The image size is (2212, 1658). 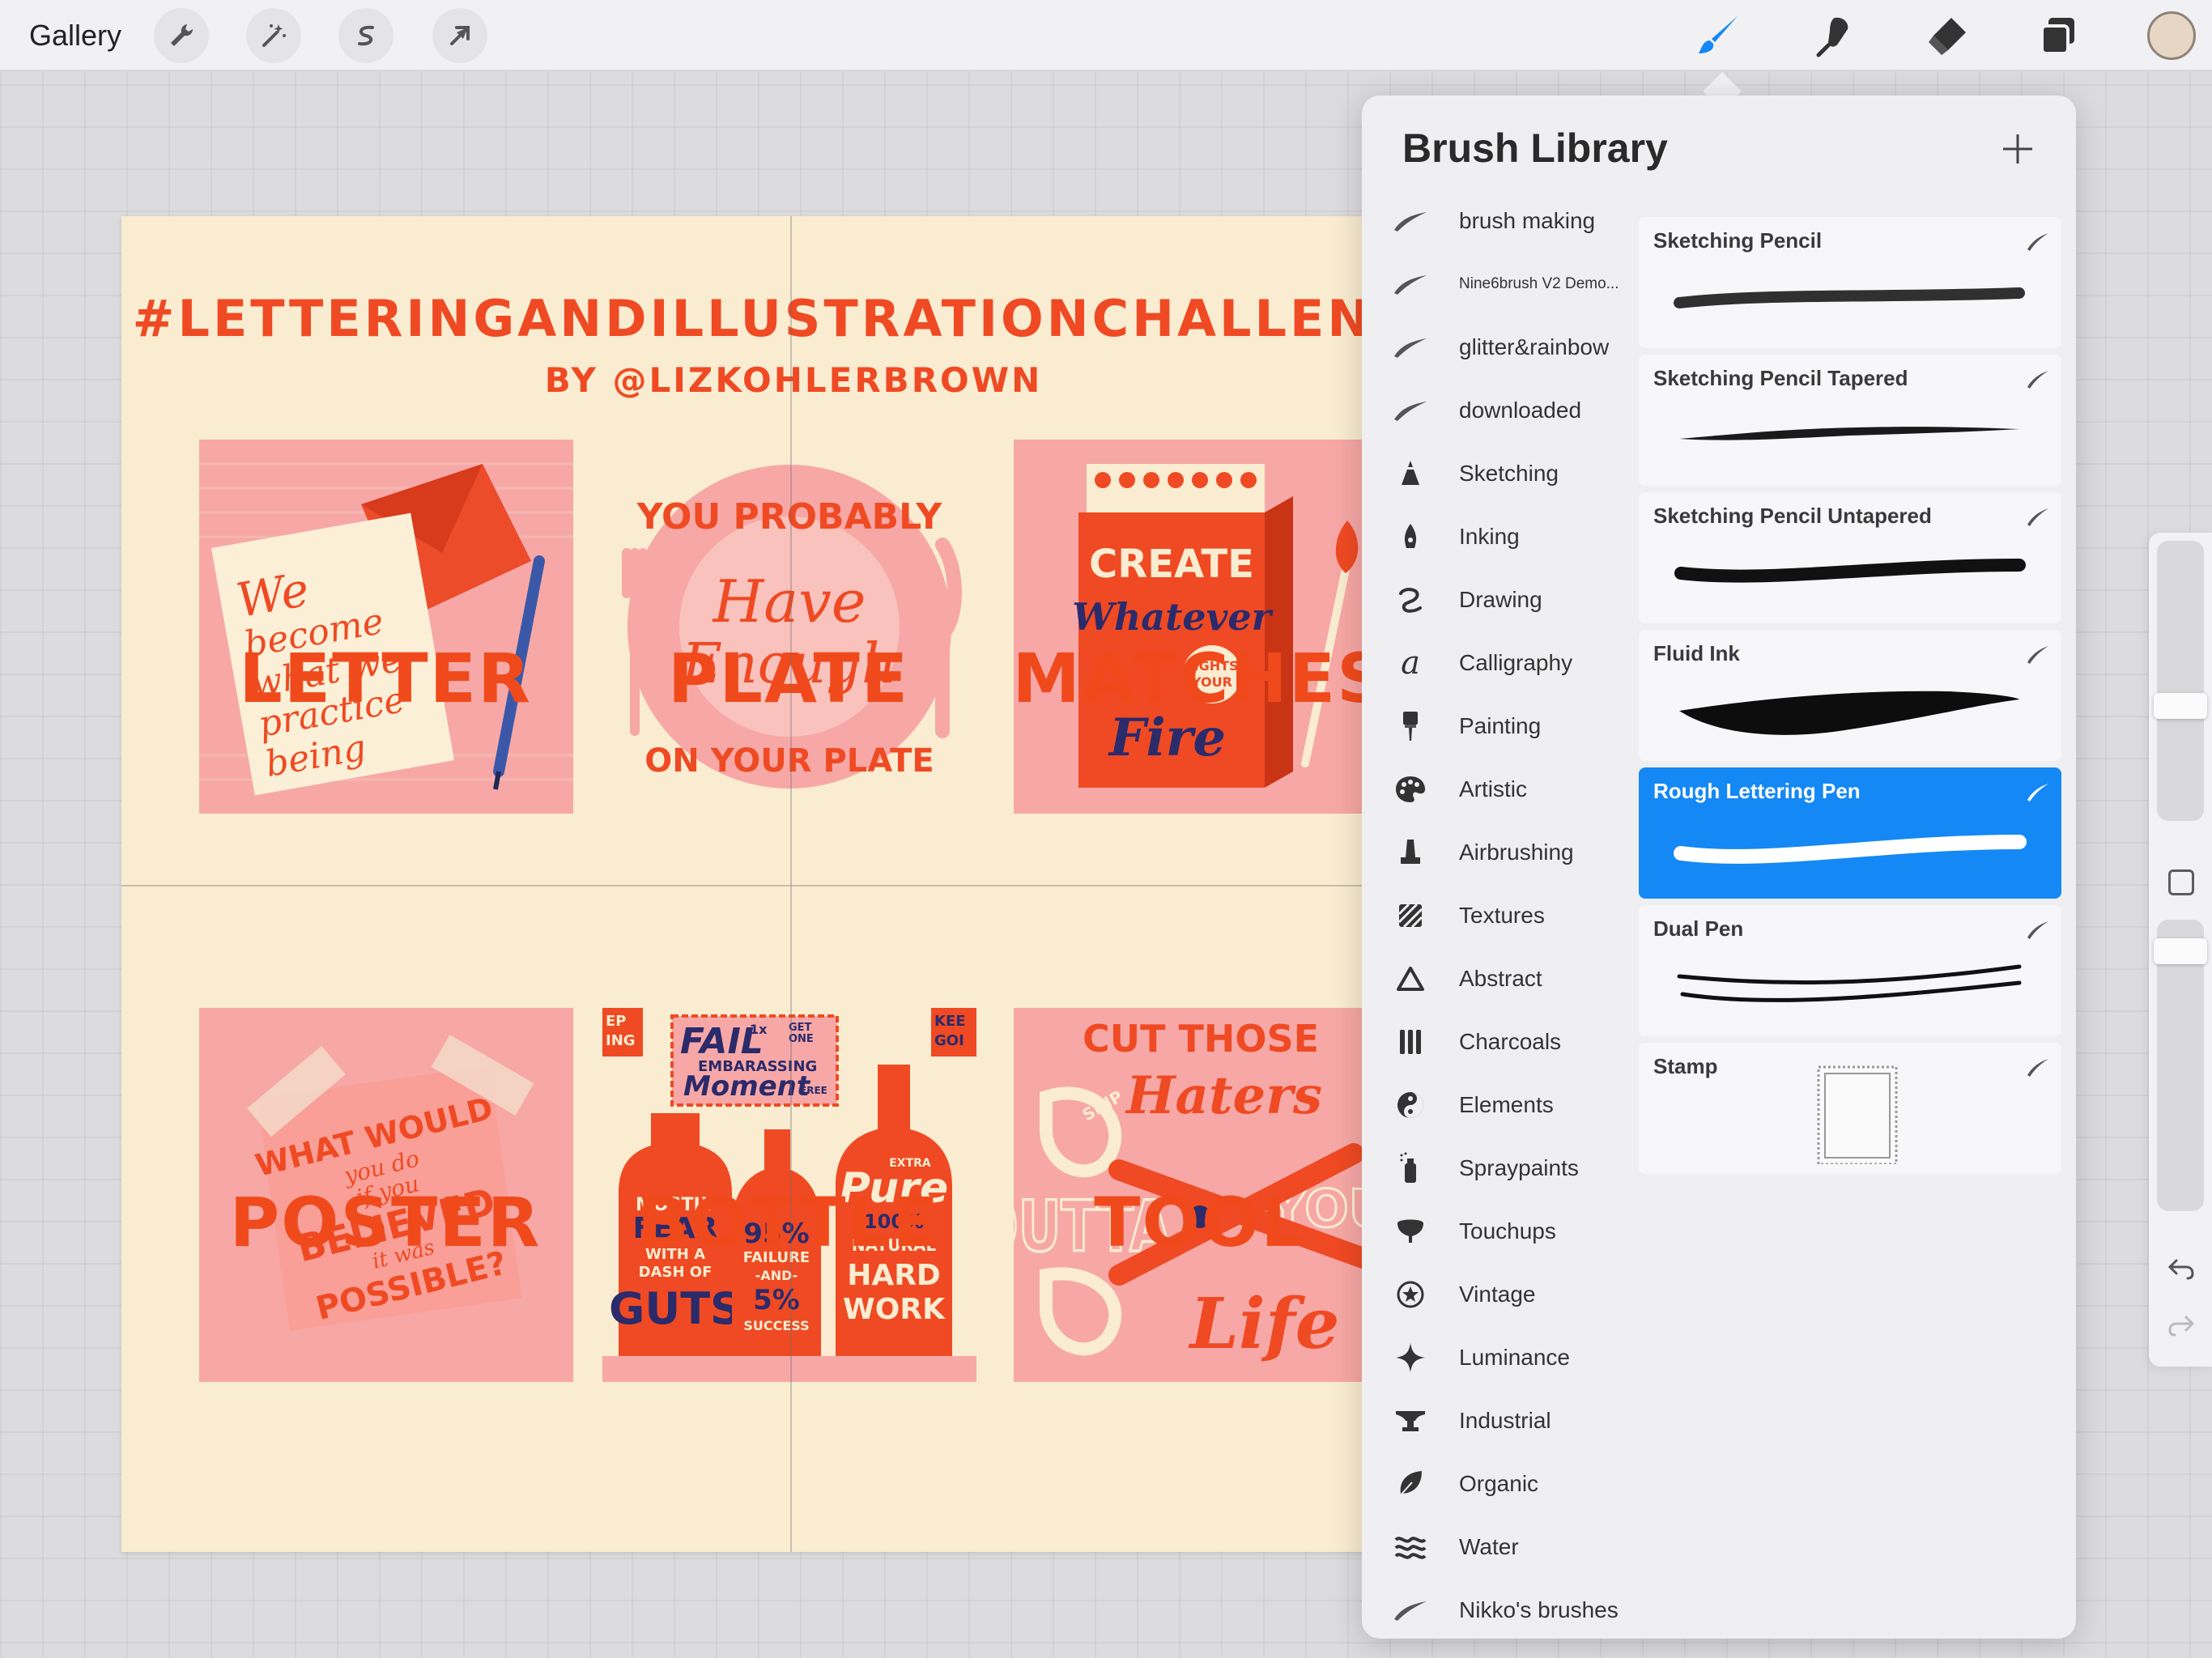 What do you see at coordinates (1507, 1104) in the screenshot?
I see `brush-set-label: Elements` at bounding box center [1507, 1104].